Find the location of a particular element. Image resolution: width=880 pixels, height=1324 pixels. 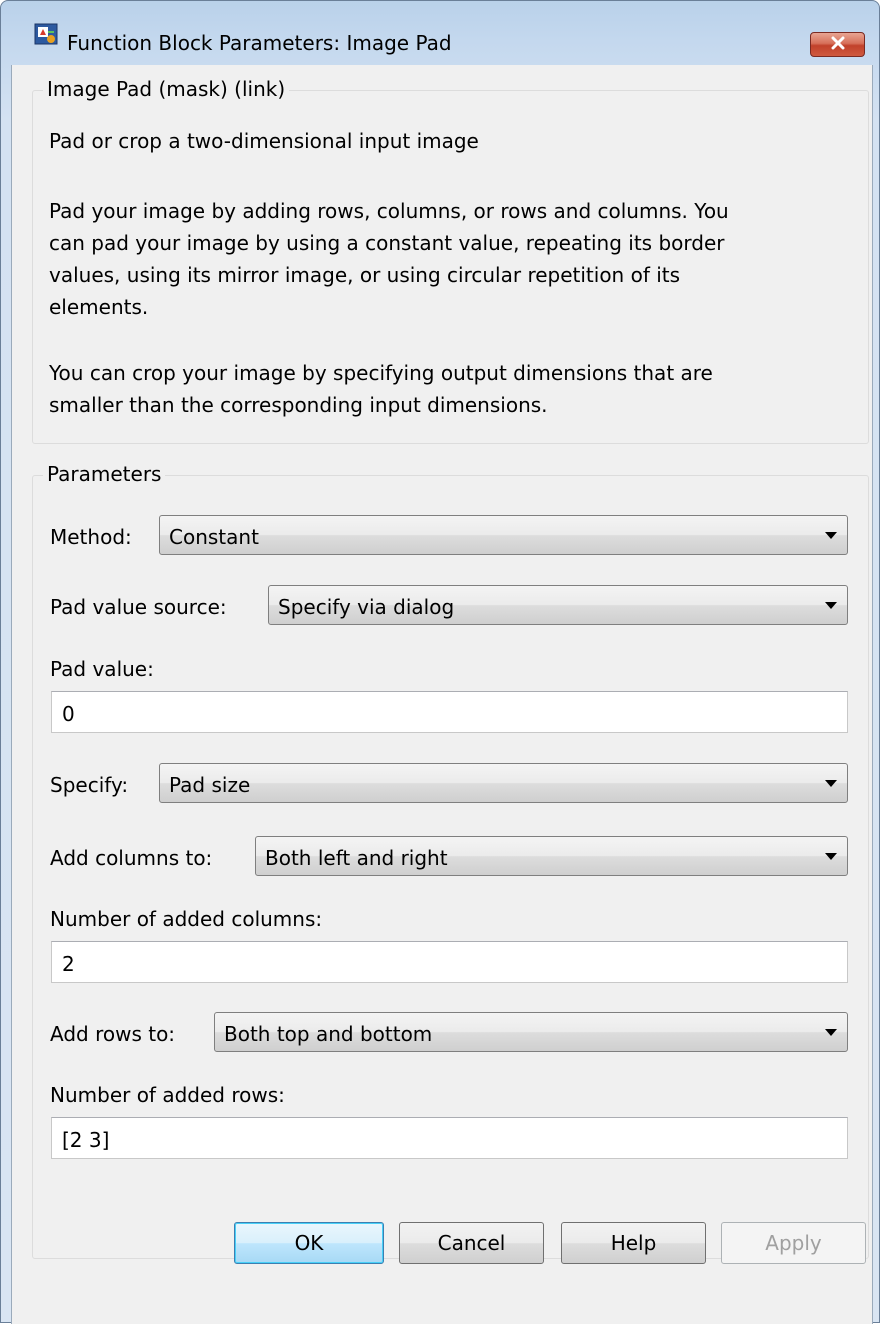

add-rows-to-value: Both top and bottom is located at coordinates (328, 1034).